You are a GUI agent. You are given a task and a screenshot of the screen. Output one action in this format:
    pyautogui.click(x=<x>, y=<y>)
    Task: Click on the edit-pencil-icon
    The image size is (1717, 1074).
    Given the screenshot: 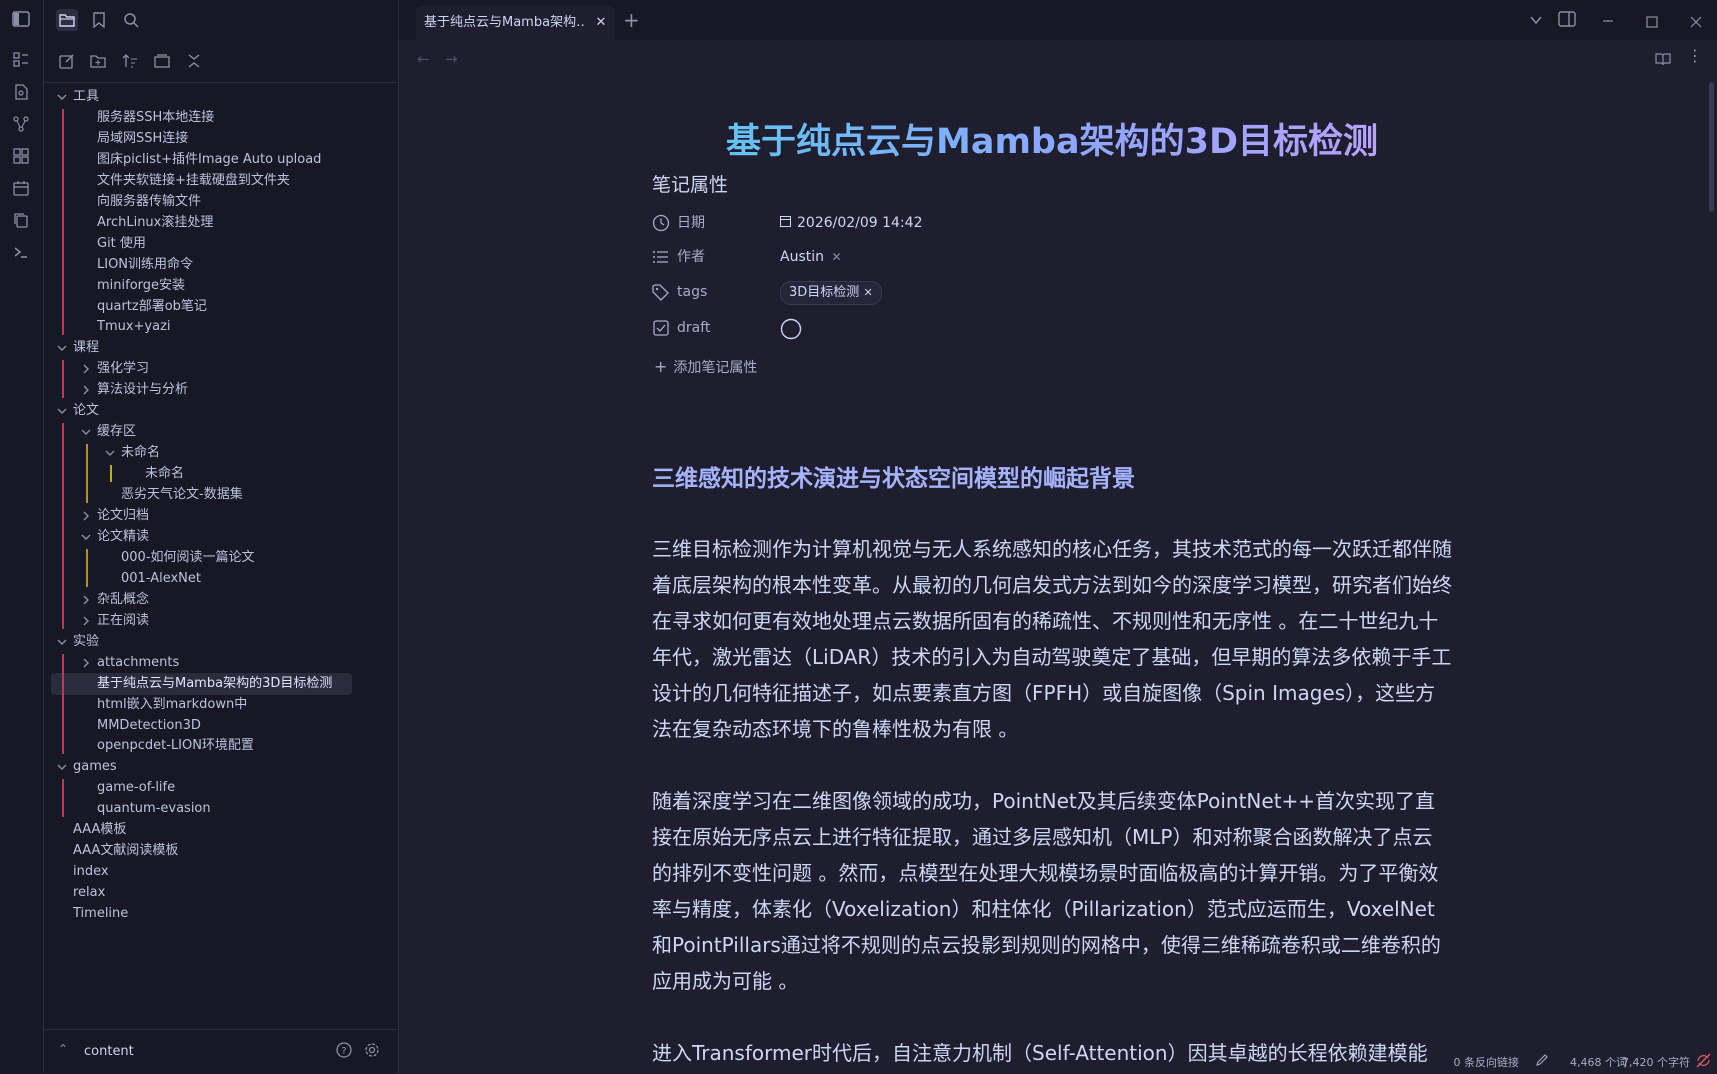 What is the action you would take?
    pyautogui.click(x=1542, y=1061)
    